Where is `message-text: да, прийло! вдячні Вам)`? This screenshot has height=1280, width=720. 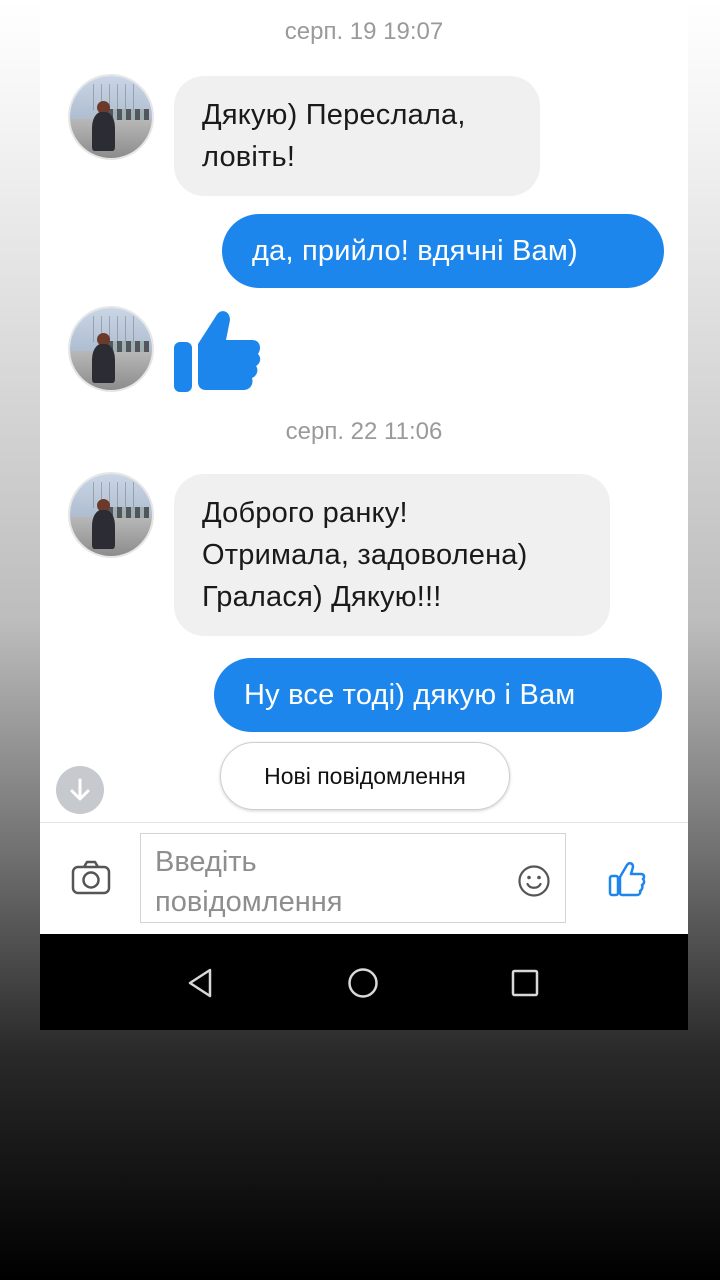 message-text: да, прийло! вдячні Вам) is located at coordinates (415, 251).